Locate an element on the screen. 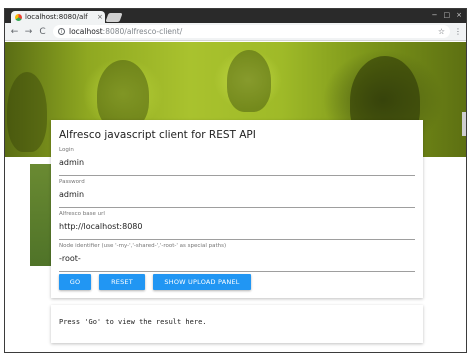 The height and width of the screenshot is (359, 474). page-title: Alfresco javascript client for REST API is located at coordinates (157, 135).